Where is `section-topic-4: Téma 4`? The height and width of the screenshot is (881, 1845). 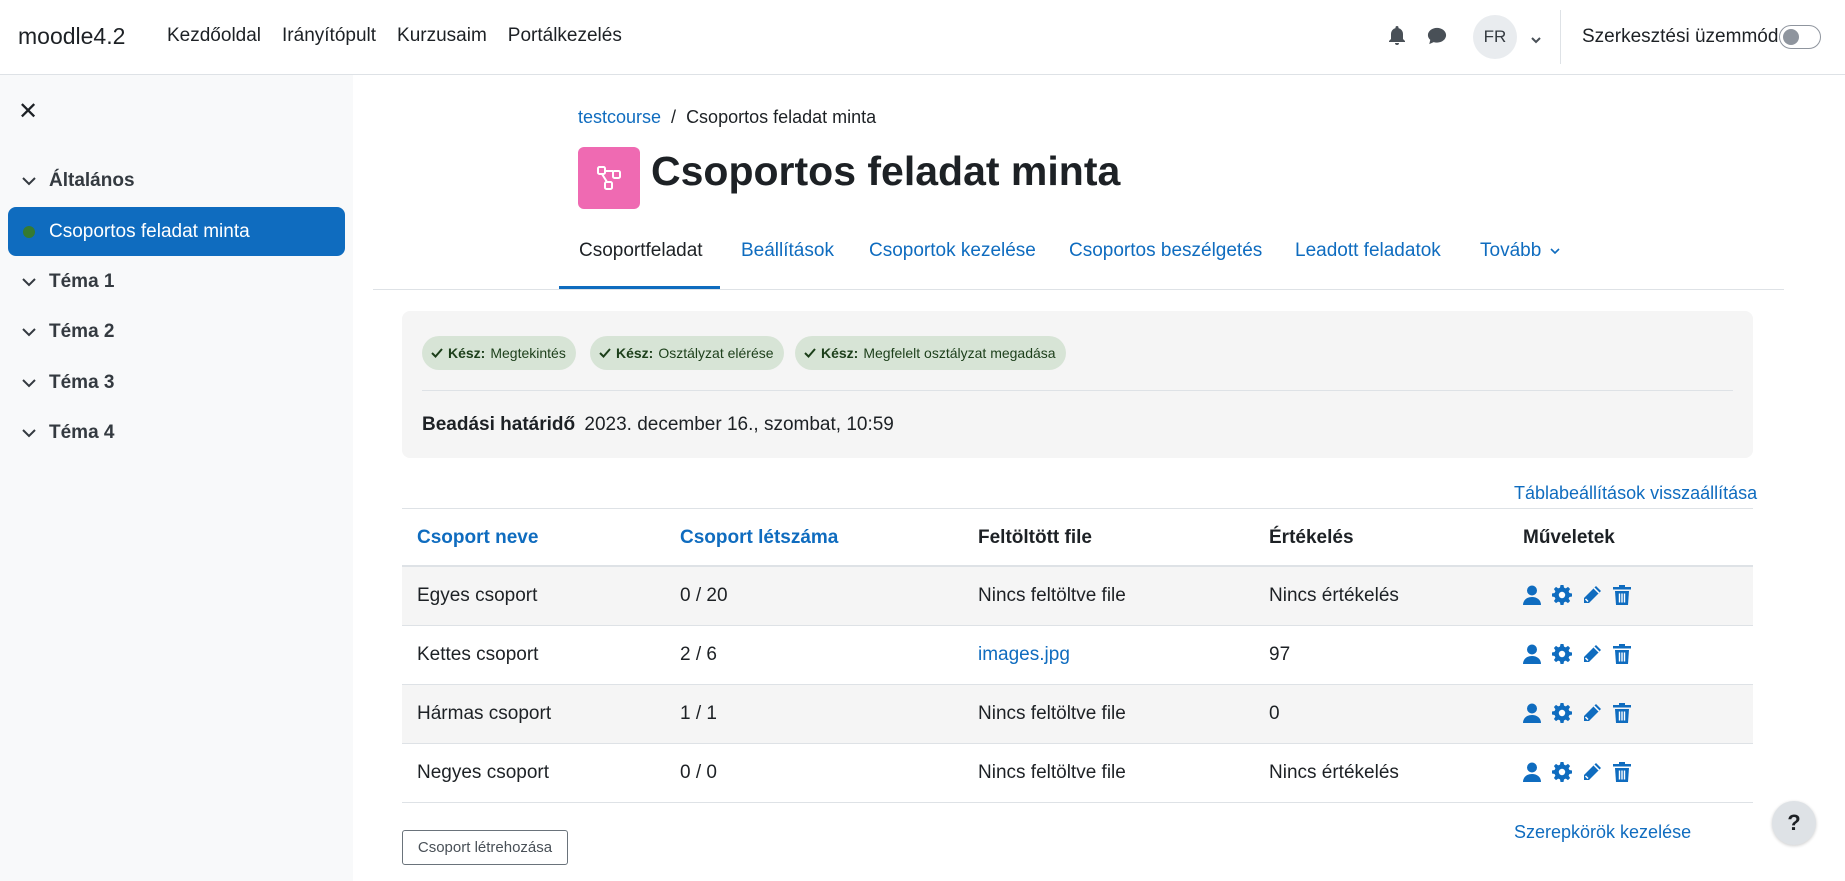 section-topic-4: Téma 4 is located at coordinates (68, 433).